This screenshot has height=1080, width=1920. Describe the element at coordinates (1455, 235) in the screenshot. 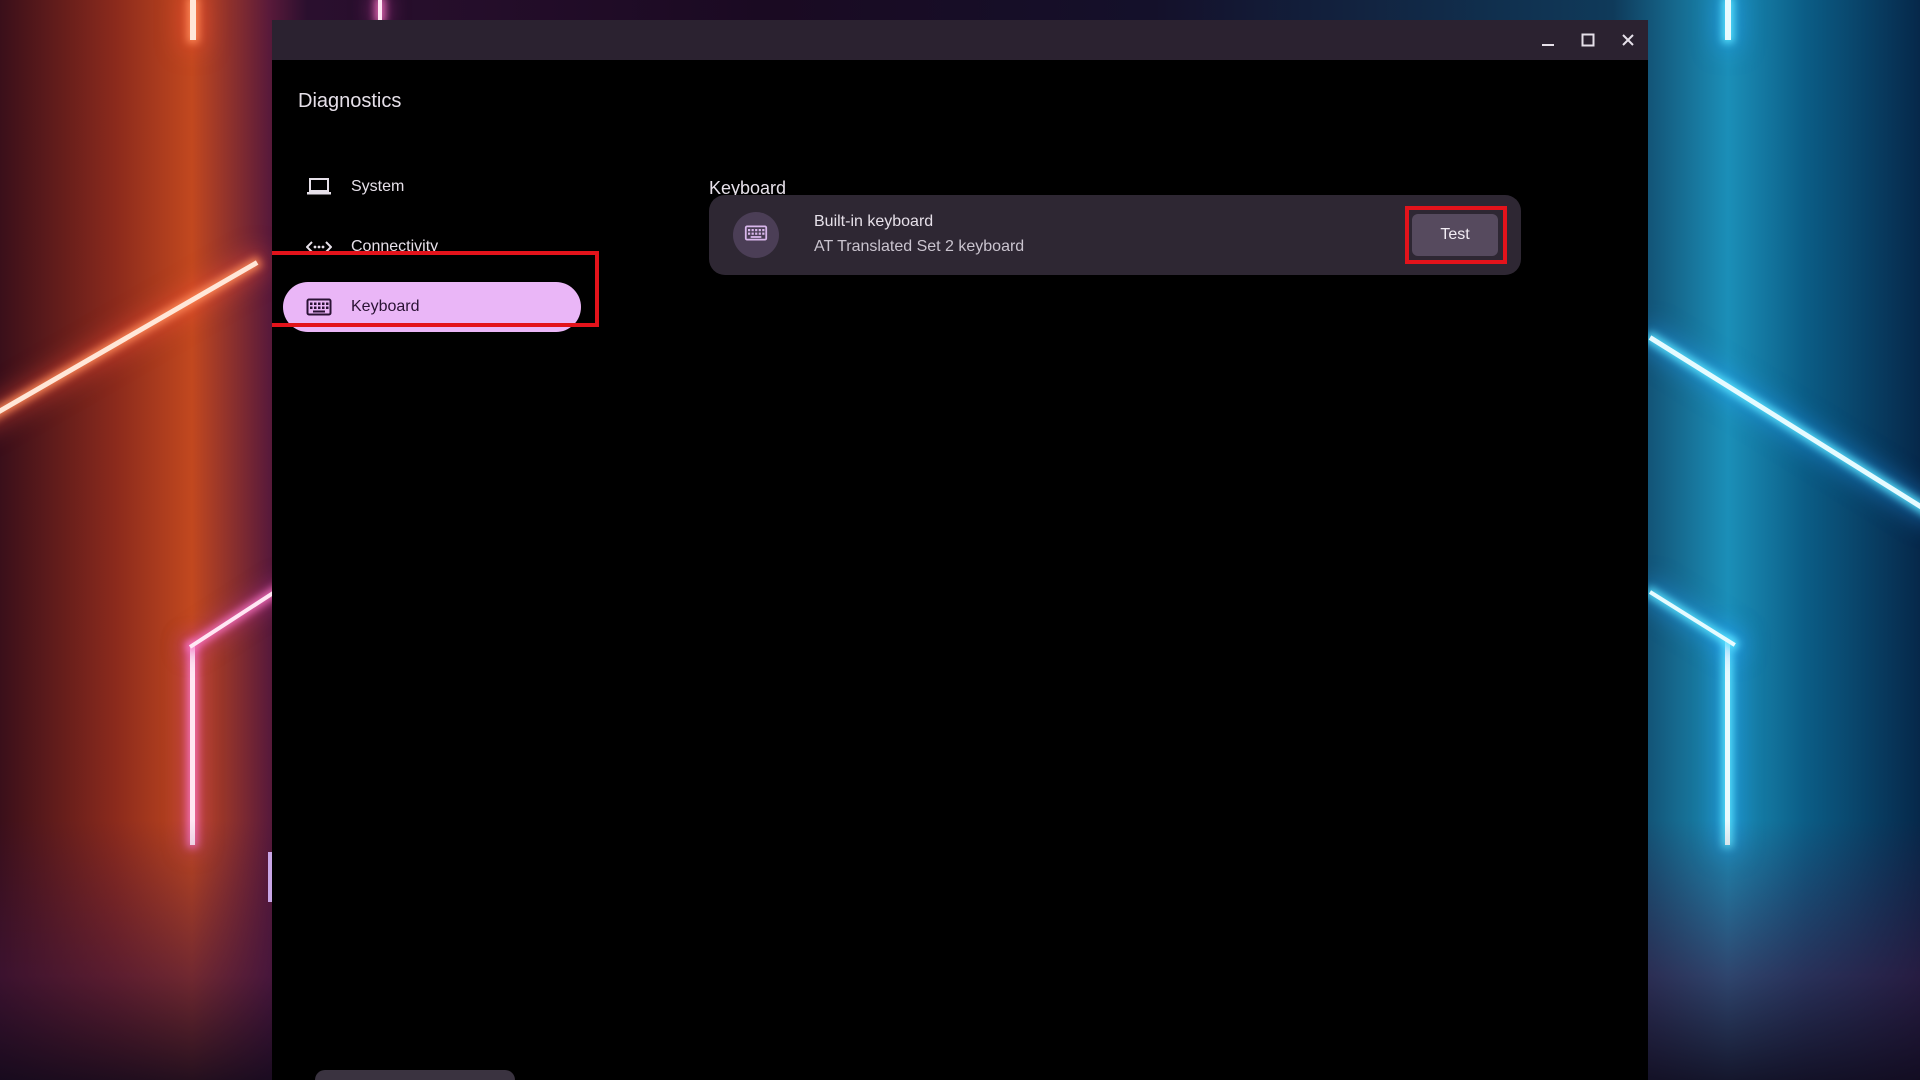

I see `test-button: Test` at that location.